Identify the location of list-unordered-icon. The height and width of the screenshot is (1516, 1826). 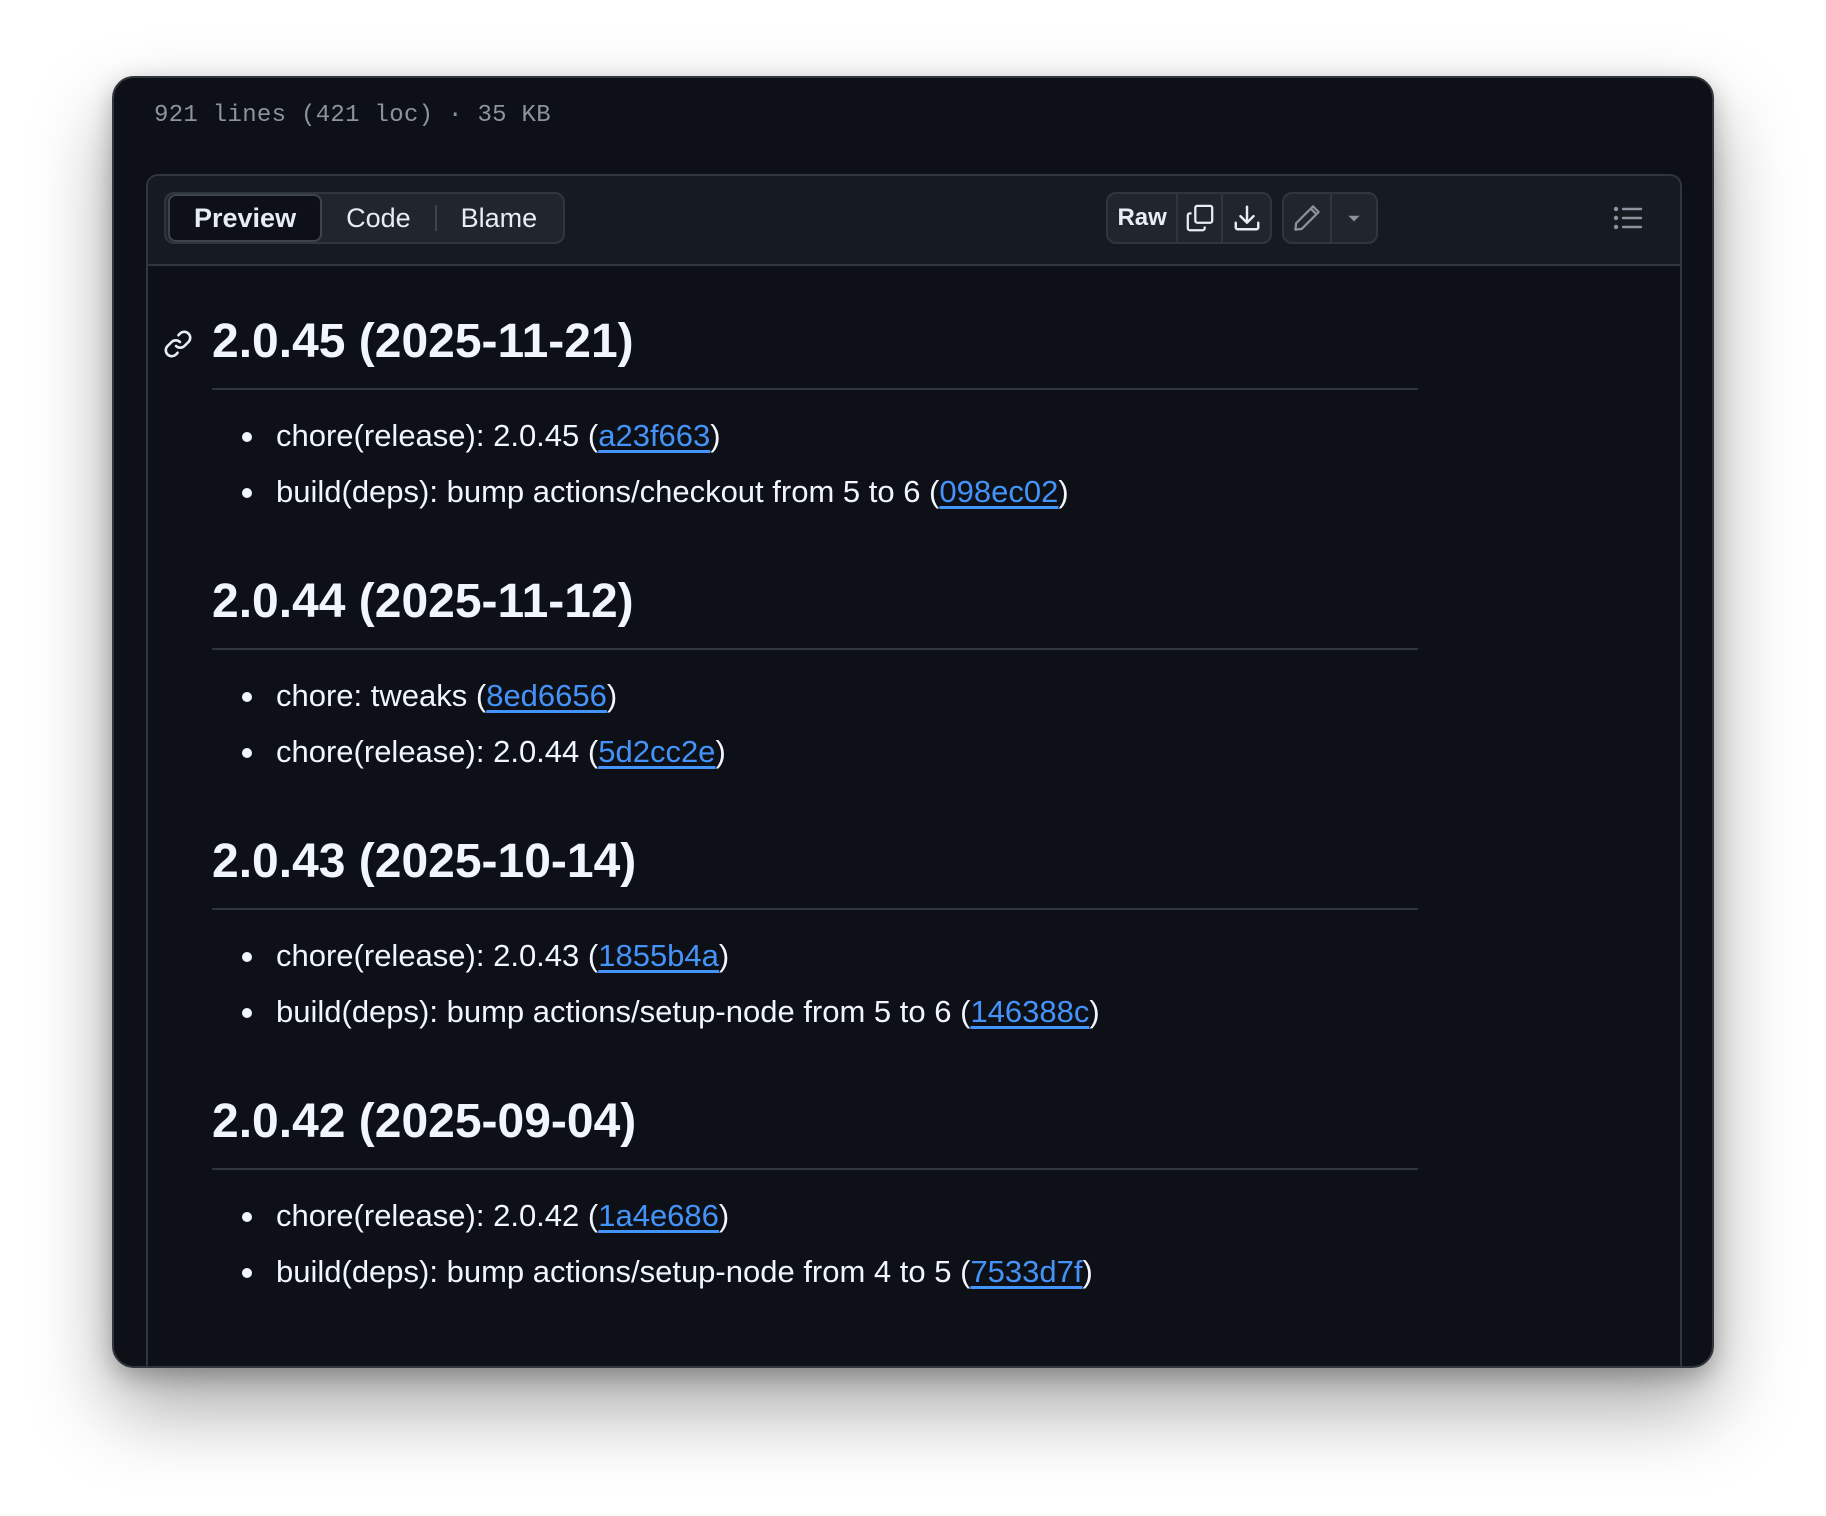
(1628, 218).